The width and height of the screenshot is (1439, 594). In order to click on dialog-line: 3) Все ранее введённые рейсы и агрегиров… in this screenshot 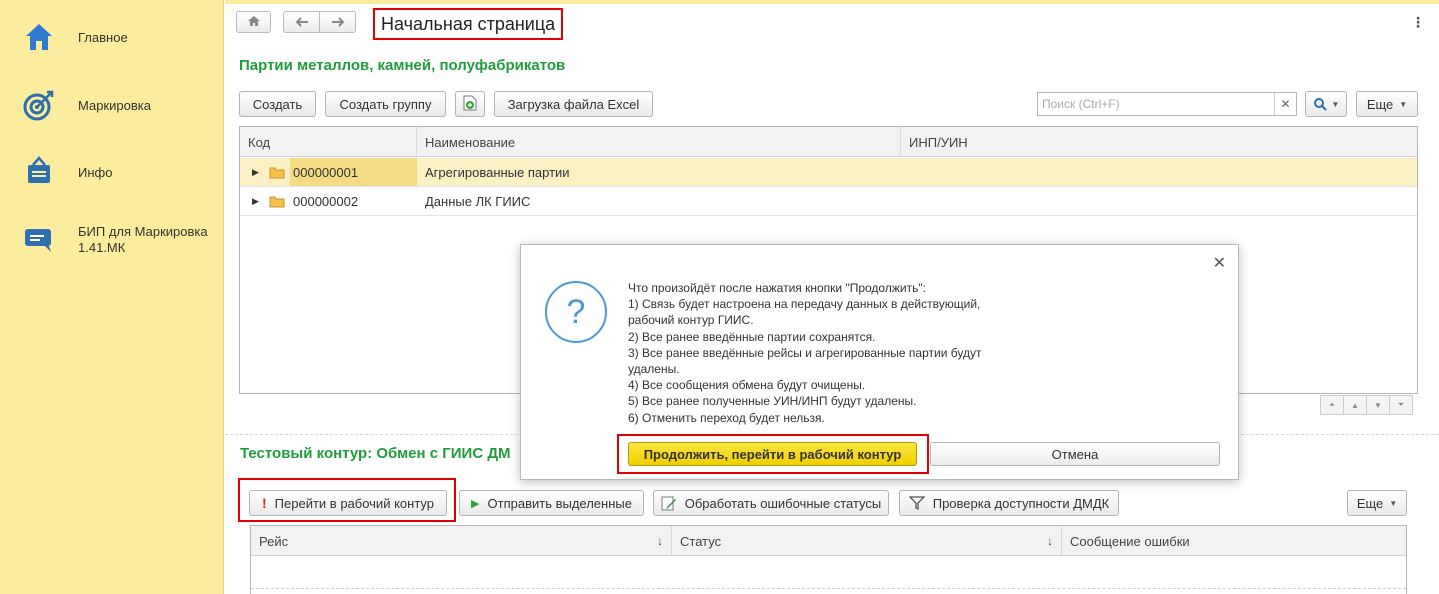, I will do `click(805, 352)`.